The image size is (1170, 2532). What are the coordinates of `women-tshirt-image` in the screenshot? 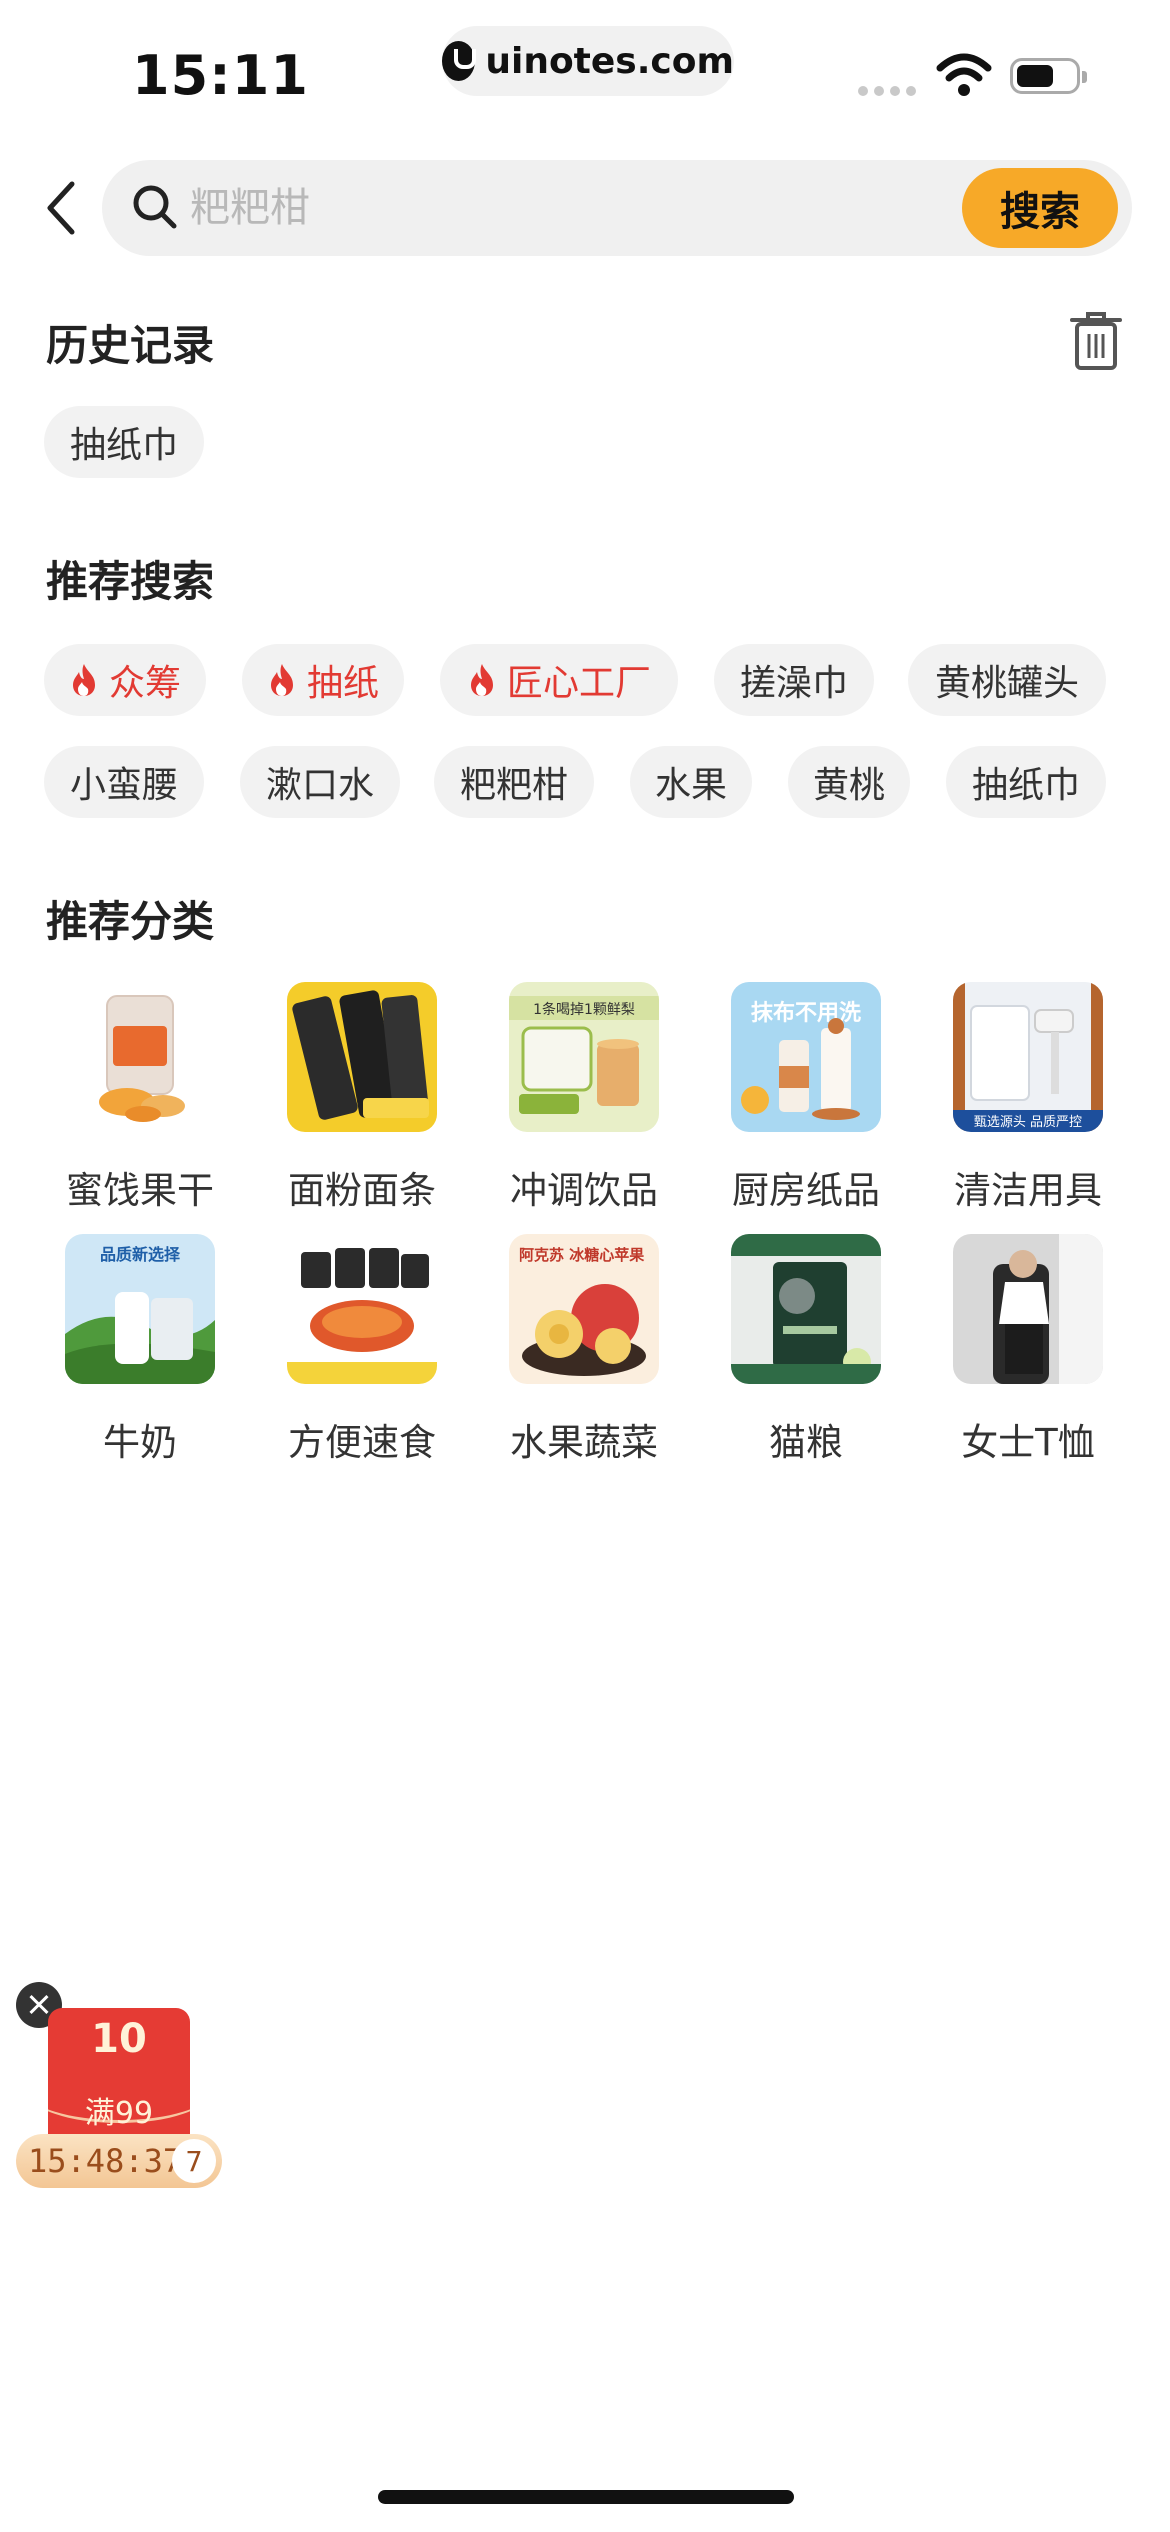 It's located at (1028, 1309).